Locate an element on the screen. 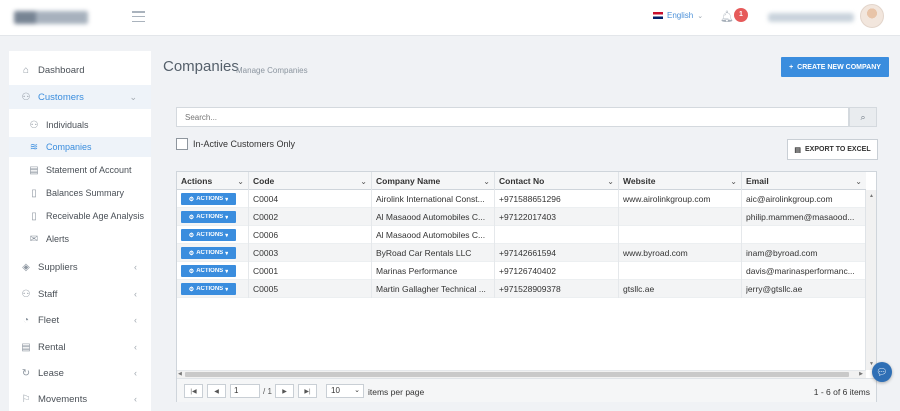 The image size is (900, 411). chevron-left-icon: ‹ is located at coordinates (135, 267).